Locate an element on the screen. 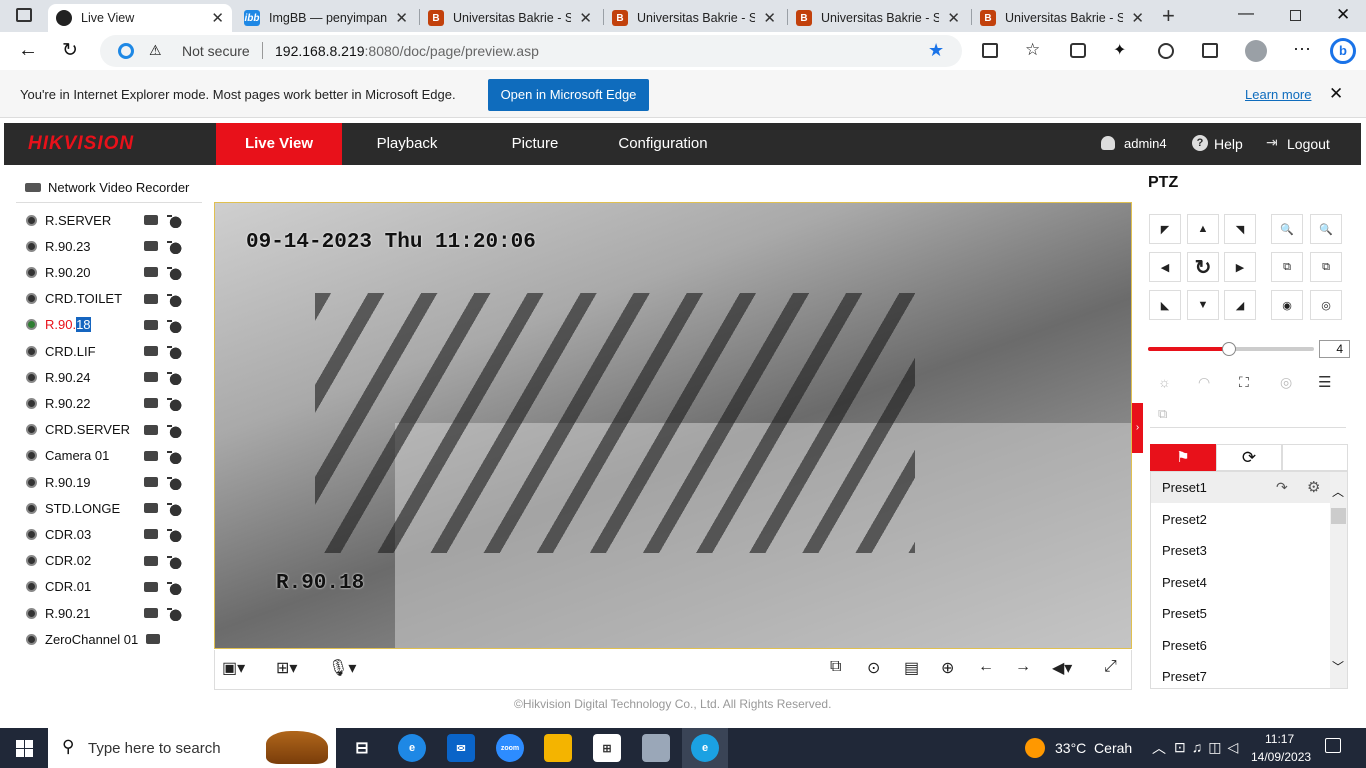 Image resolution: width=1366 pixels, height=768 pixels. stream-icon: ⊞▾ is located at coordinates (286, 668).